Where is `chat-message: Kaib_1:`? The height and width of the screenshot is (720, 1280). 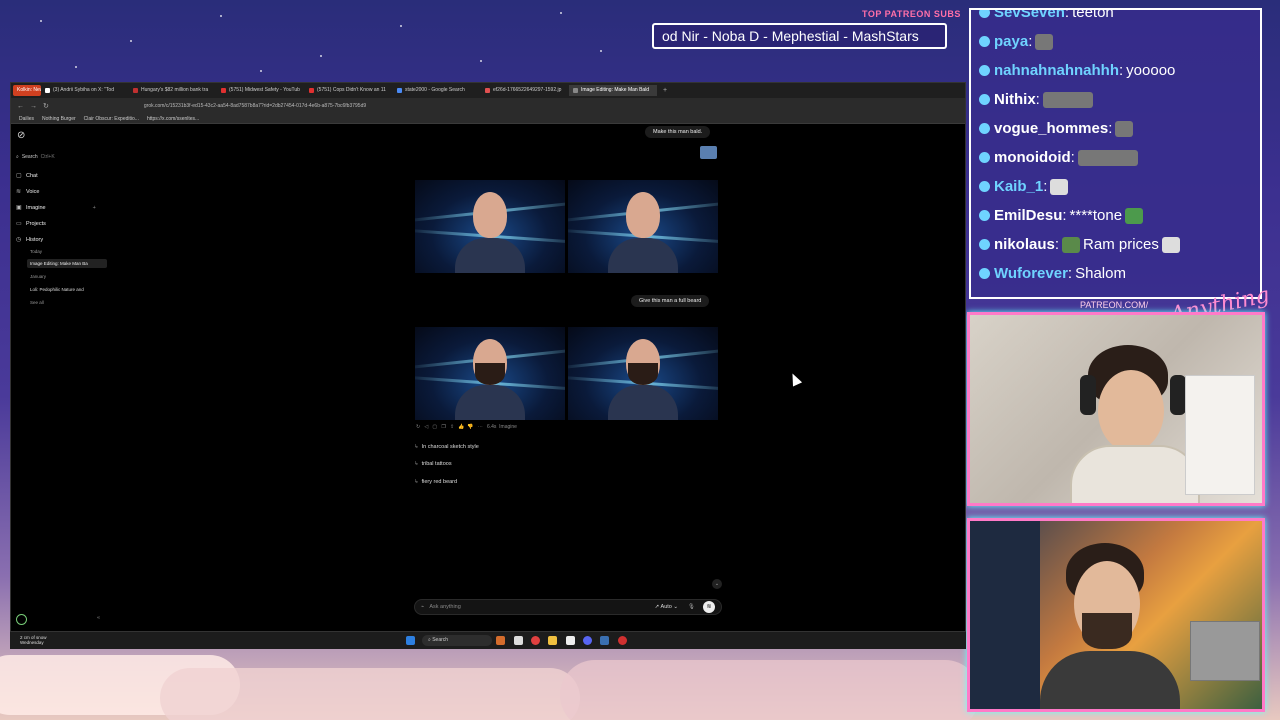
chat-message: Kaib_1: is located at coordinates (1115, 186).